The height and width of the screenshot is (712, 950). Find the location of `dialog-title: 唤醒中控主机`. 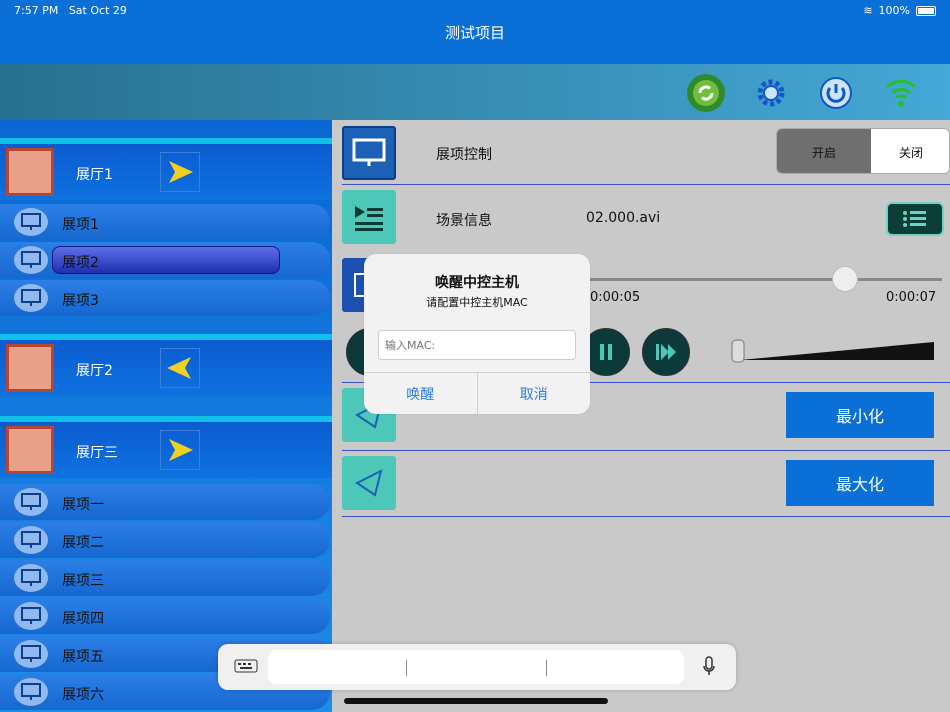

dialog-title: 唤醒中控主机 is located at coordinates (477, 283).